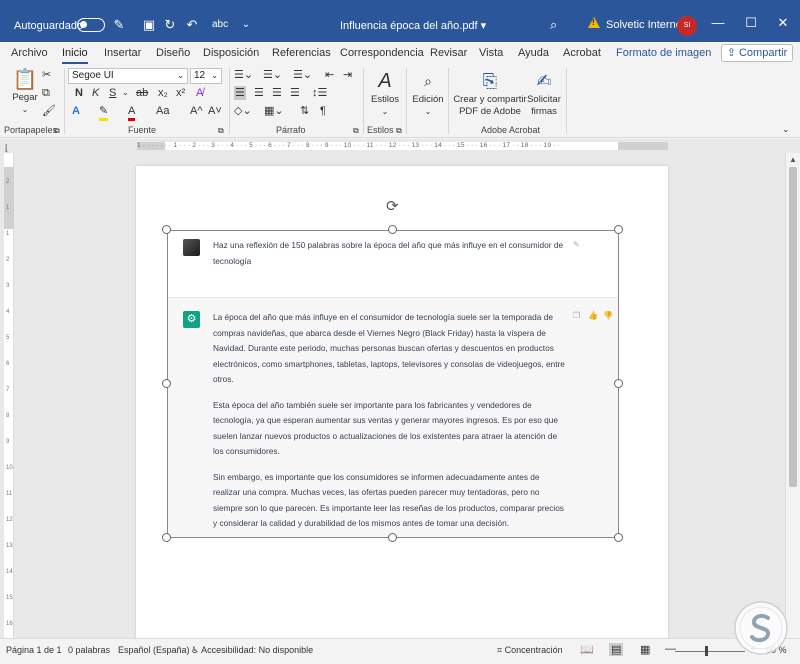 This screenshot has width=800, height=664. I want to click on tab-correspondencia: Correspondencia, so click(382, 53).